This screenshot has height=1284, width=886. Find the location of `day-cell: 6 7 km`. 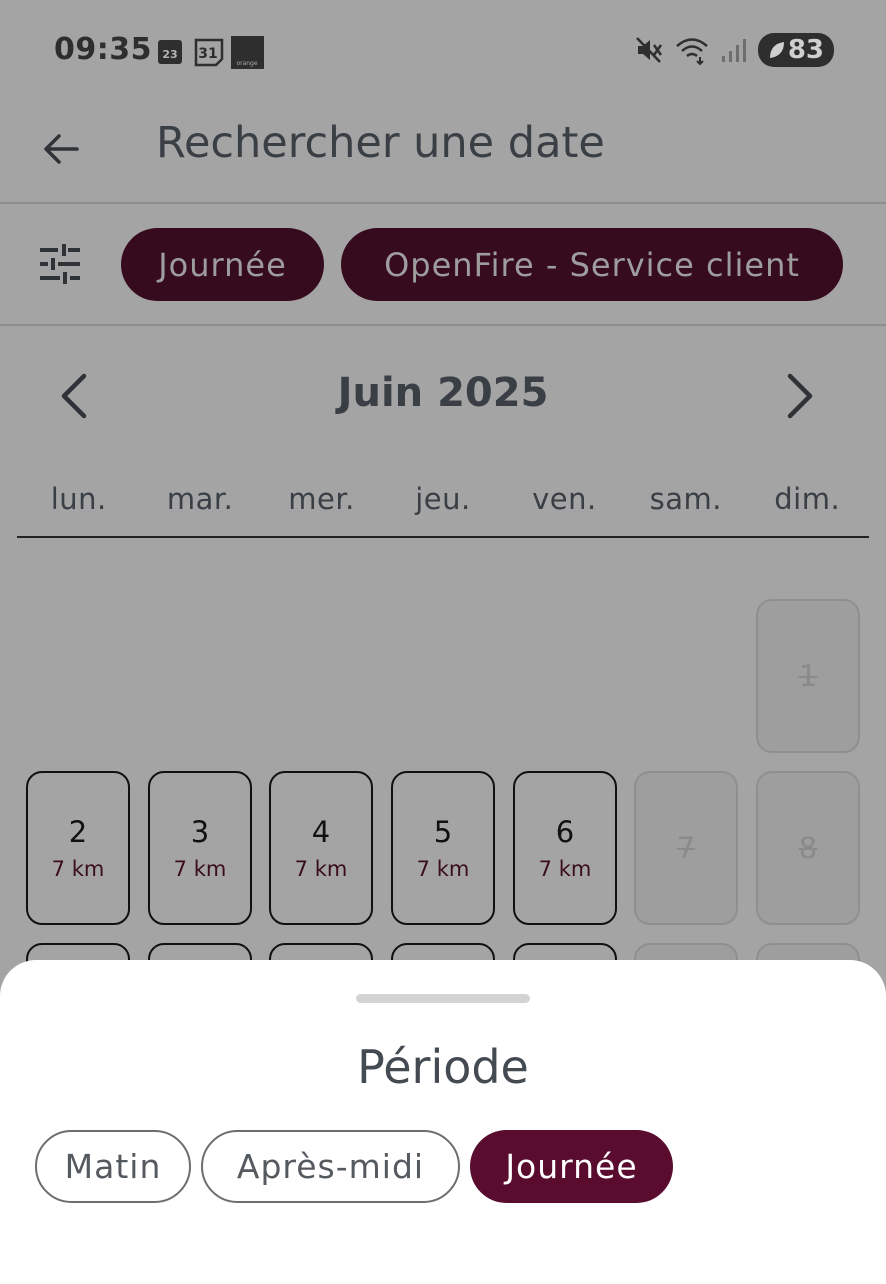

day-cell: 6 7 km is located at coordinates (565, 848).